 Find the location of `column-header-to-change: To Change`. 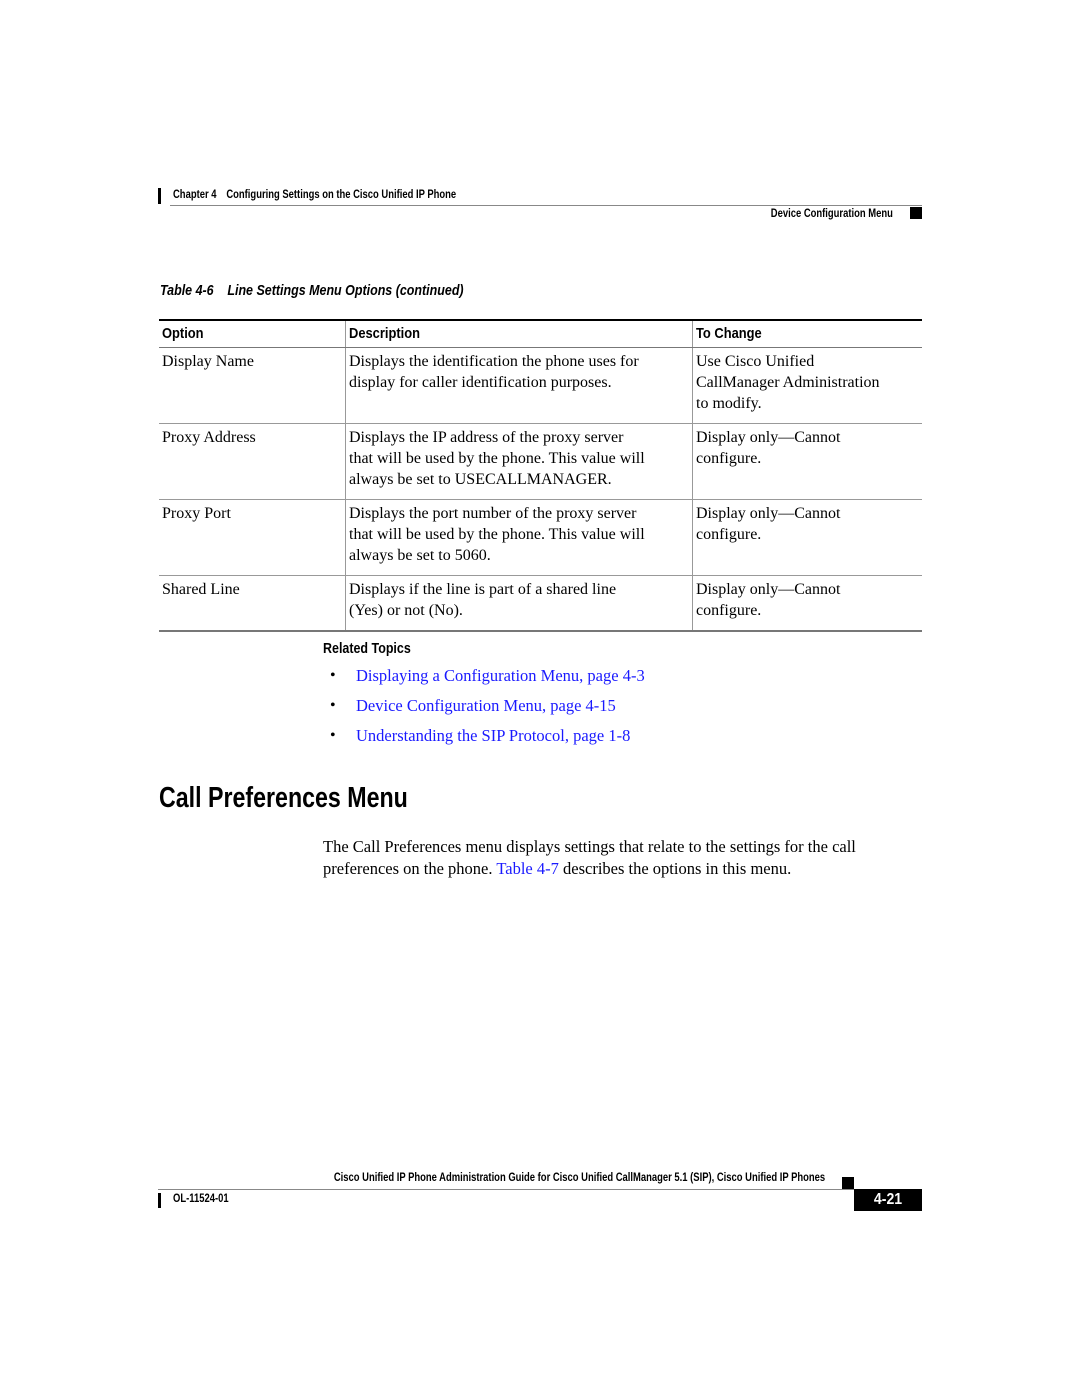

column-header-to-change: To Change is located at coordinates (807, 333).